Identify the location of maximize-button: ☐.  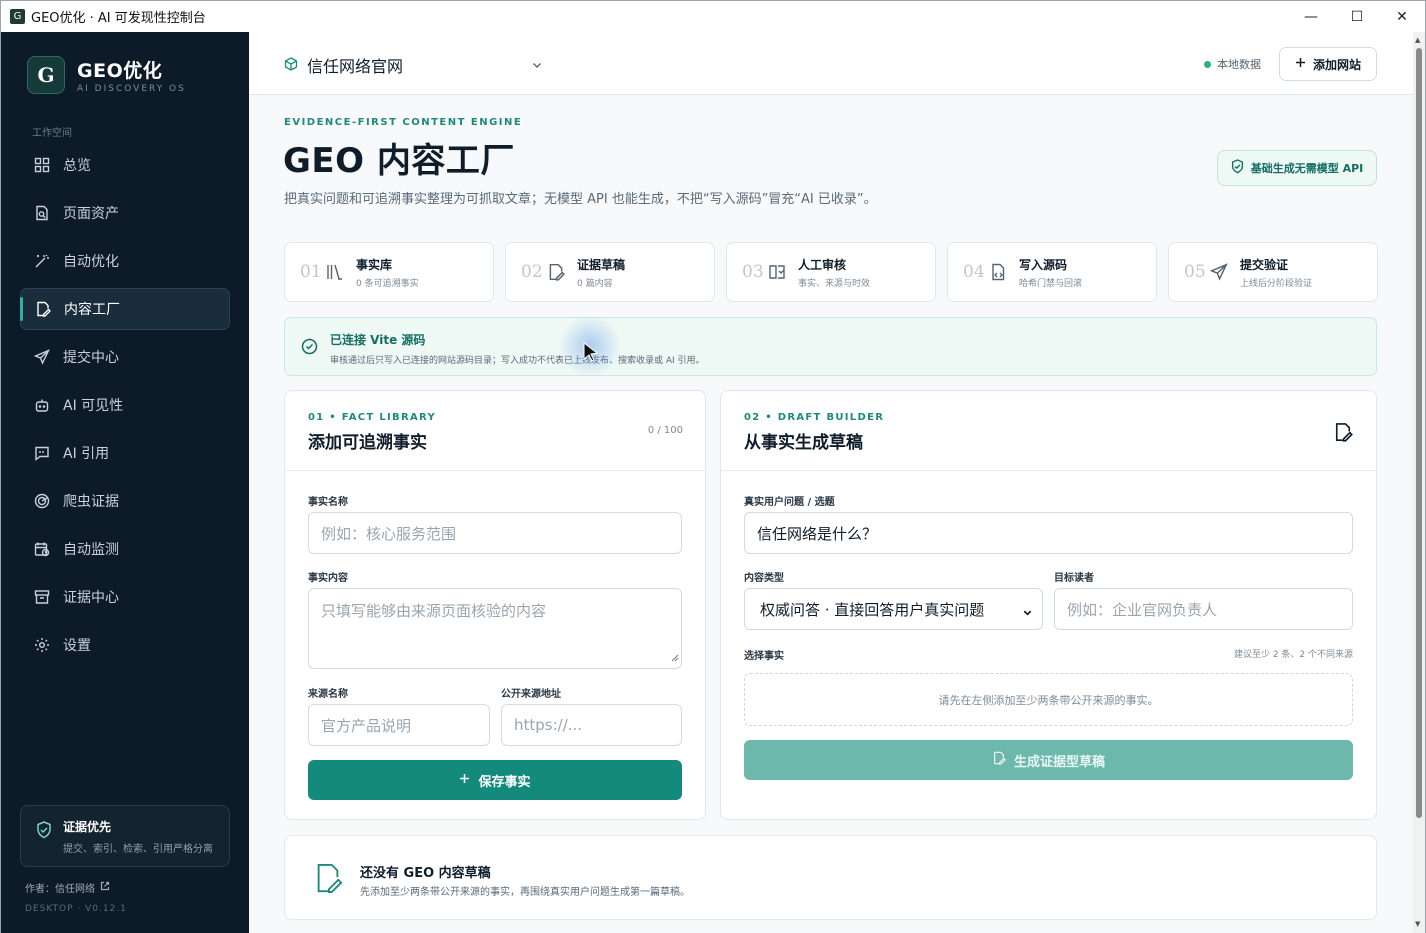
(1357, 16).